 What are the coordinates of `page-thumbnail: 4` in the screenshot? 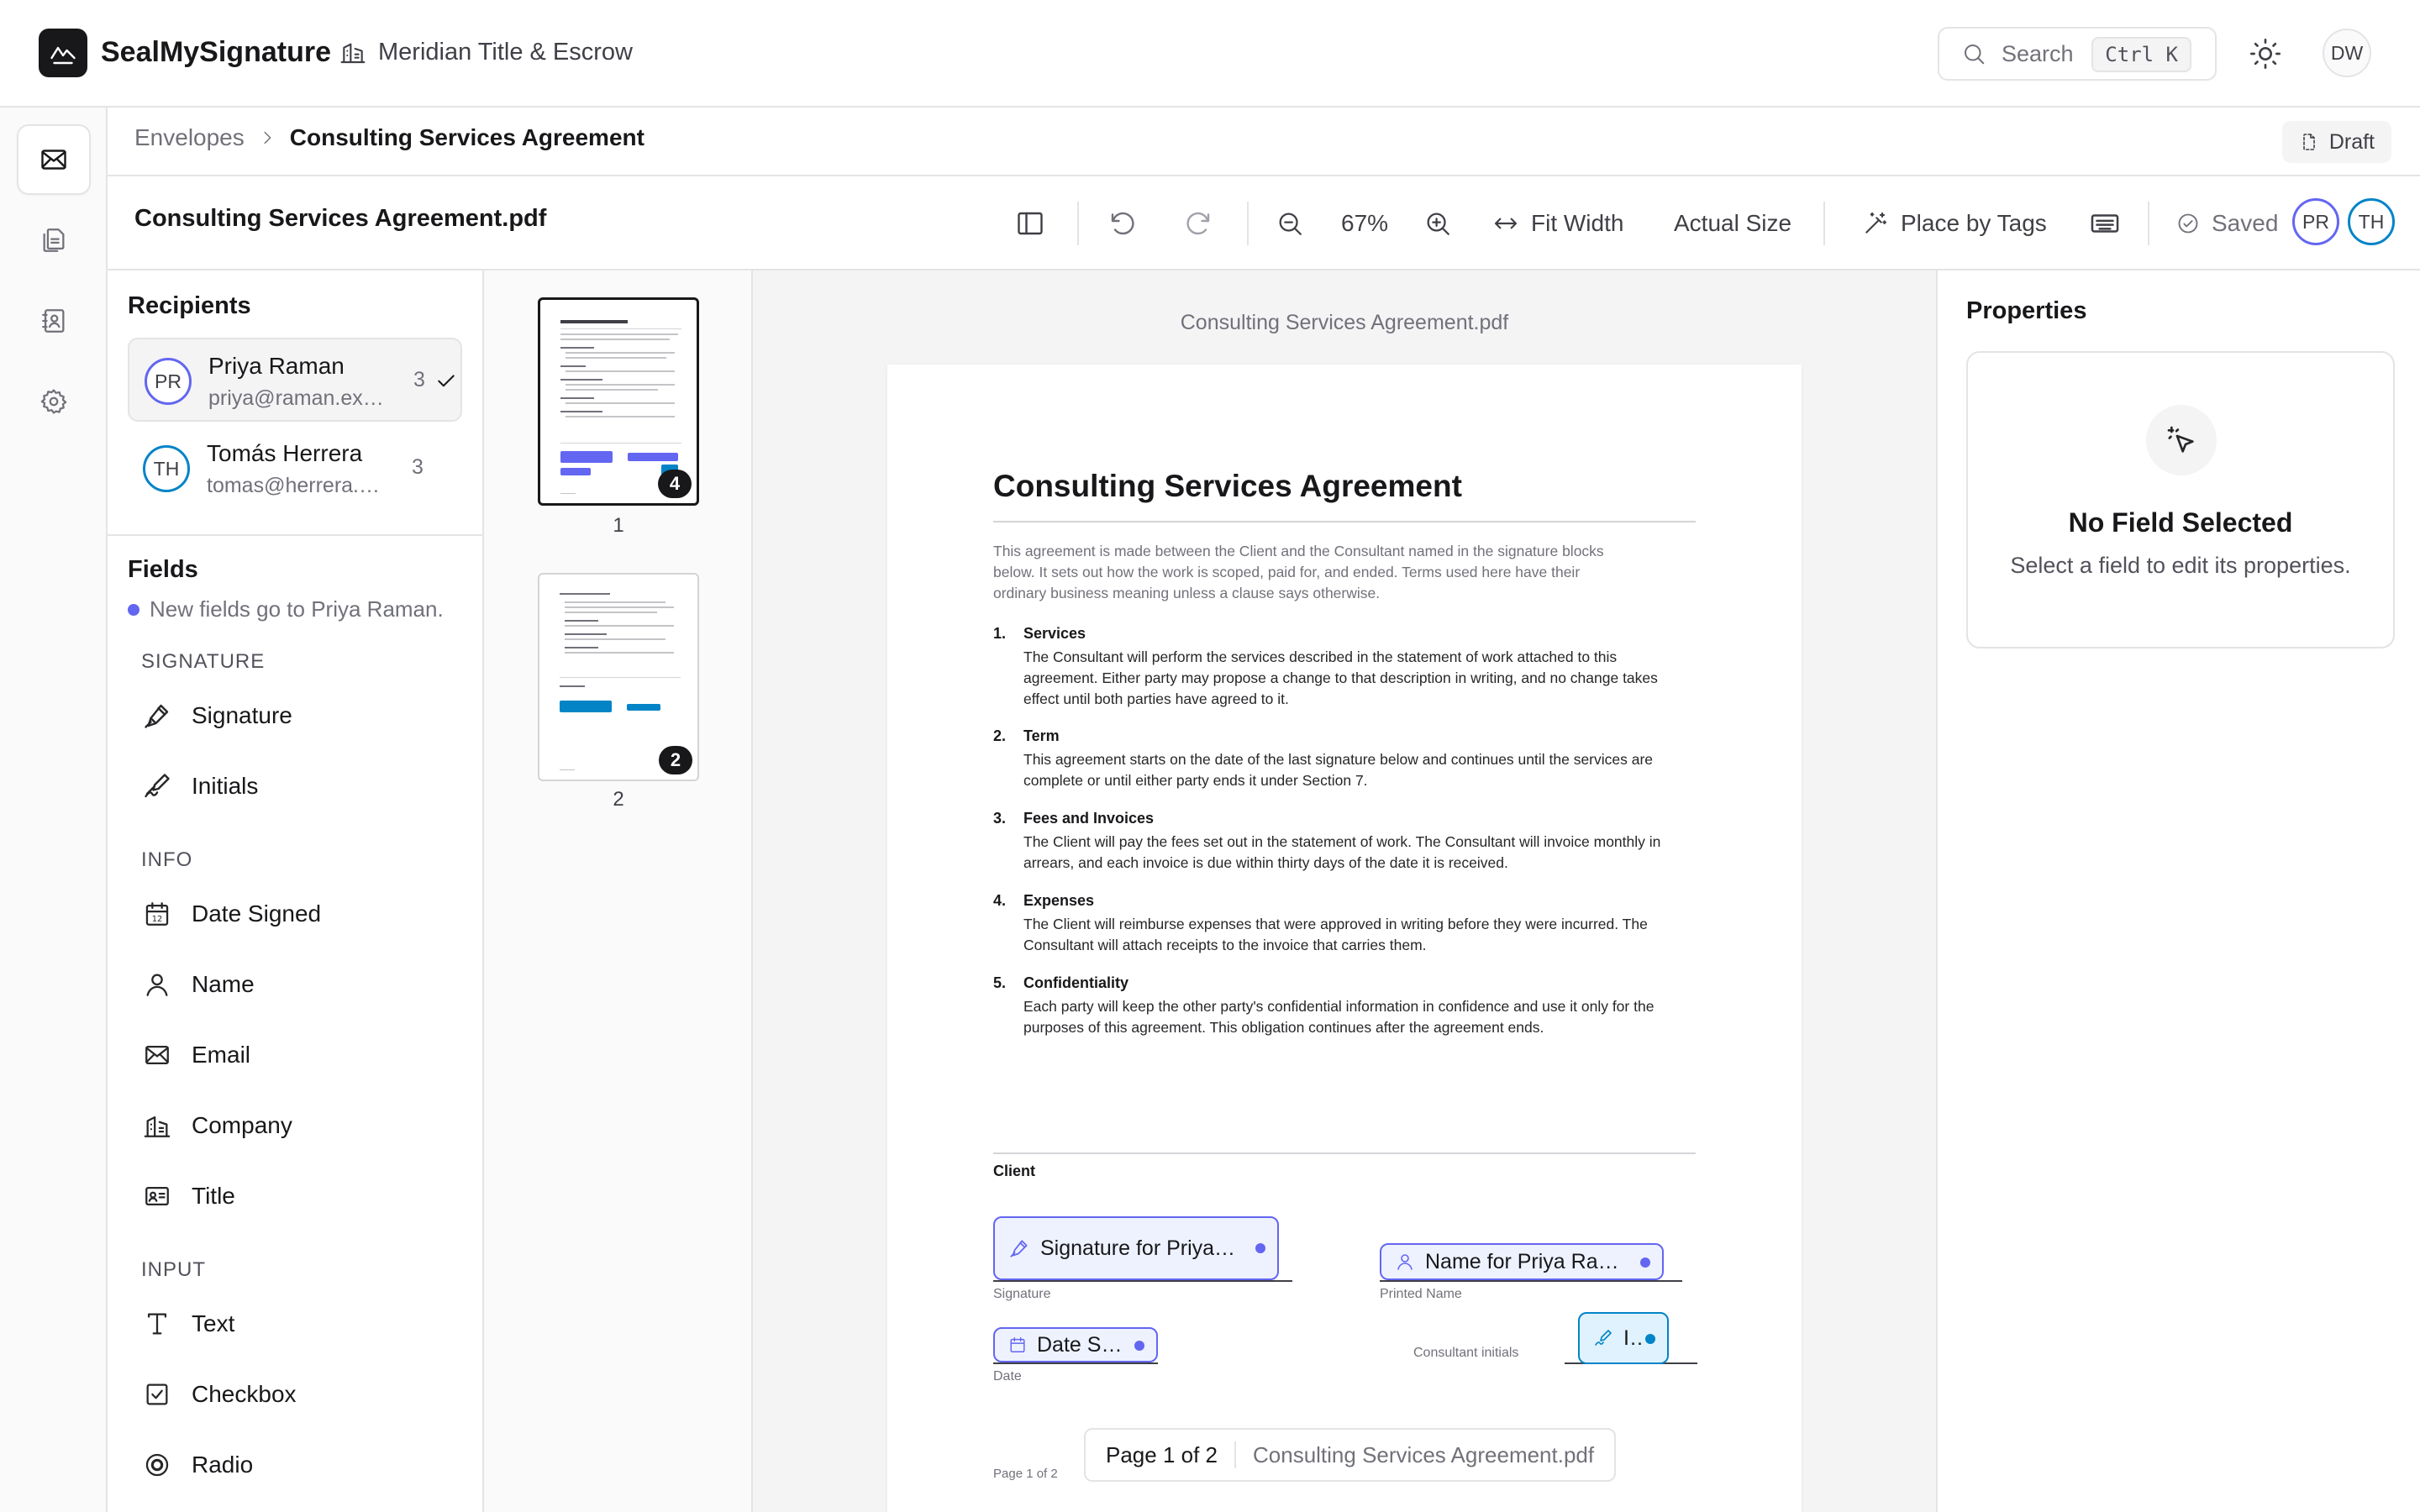 It's located at (618, 401).